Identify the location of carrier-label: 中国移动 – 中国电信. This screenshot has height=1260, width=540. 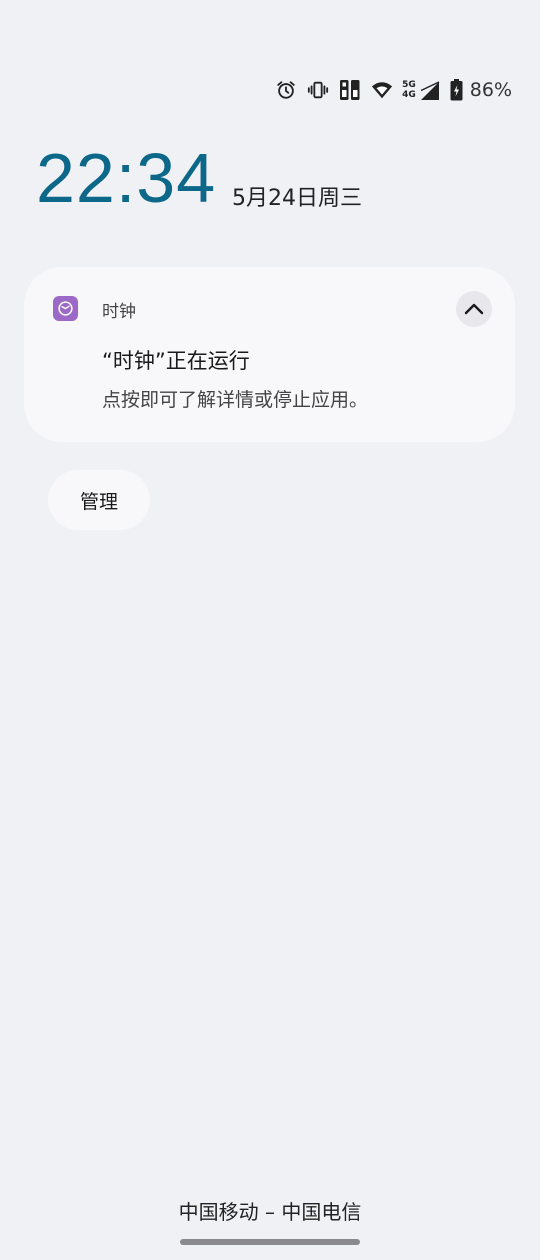
(270, 1212).